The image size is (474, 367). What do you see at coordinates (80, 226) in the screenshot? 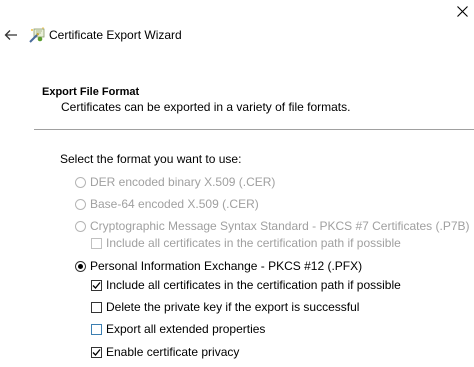
I see `radio-p7b` at bounding box center [80, 226].